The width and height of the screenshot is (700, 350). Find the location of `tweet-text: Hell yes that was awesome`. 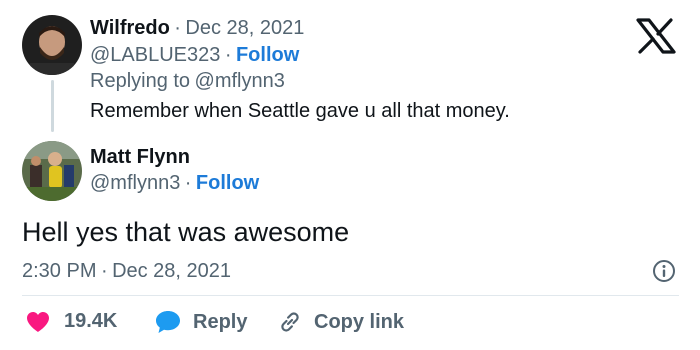

tweet-text: Hell yes that was awesome is located at coordinates (186, 232).